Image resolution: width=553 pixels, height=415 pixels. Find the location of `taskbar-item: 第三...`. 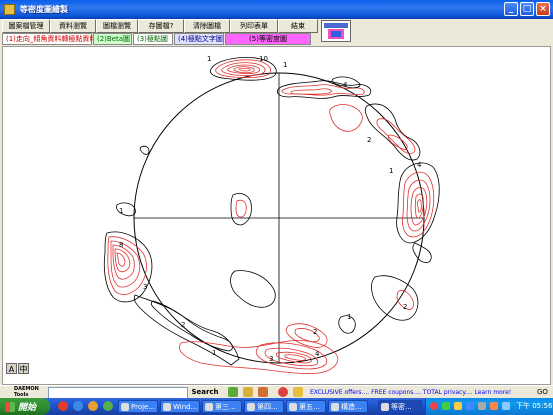

taskbar-item: 第三... is located at coordinates (222, 406).